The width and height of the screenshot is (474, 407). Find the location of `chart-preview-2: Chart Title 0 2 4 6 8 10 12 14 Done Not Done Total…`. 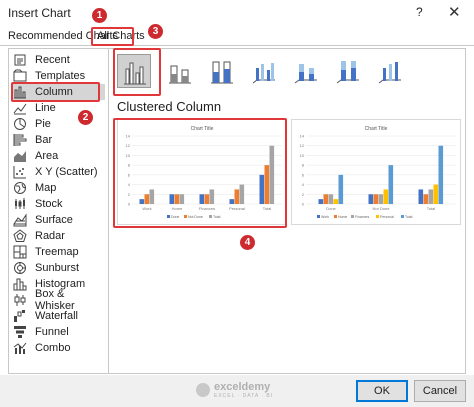

chart-preview-2: Chart Title 0 2 4 6 8 10 12 14 Done Not Done Total… is located at coordinates (376, 172).